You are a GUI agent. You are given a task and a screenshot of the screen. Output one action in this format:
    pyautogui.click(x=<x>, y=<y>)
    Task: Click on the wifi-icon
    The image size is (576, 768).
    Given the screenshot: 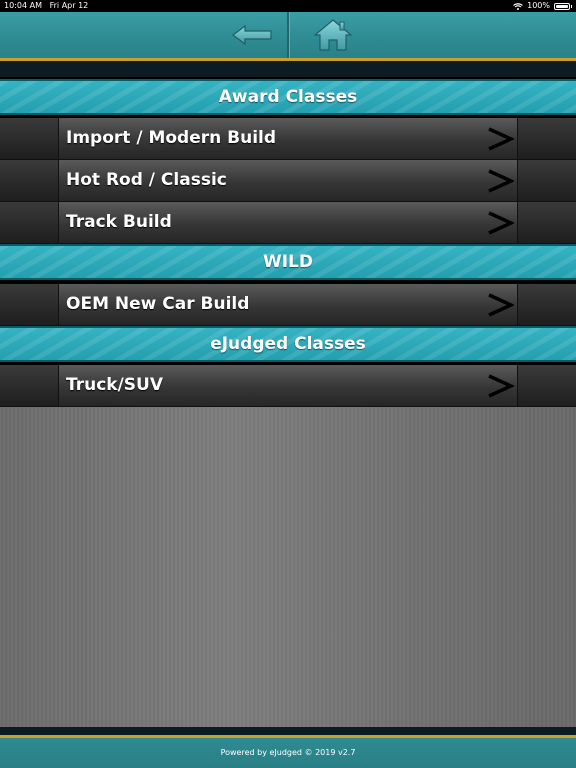 What is the action you would take?
    pyautogui.click(x=518, y=6)
    